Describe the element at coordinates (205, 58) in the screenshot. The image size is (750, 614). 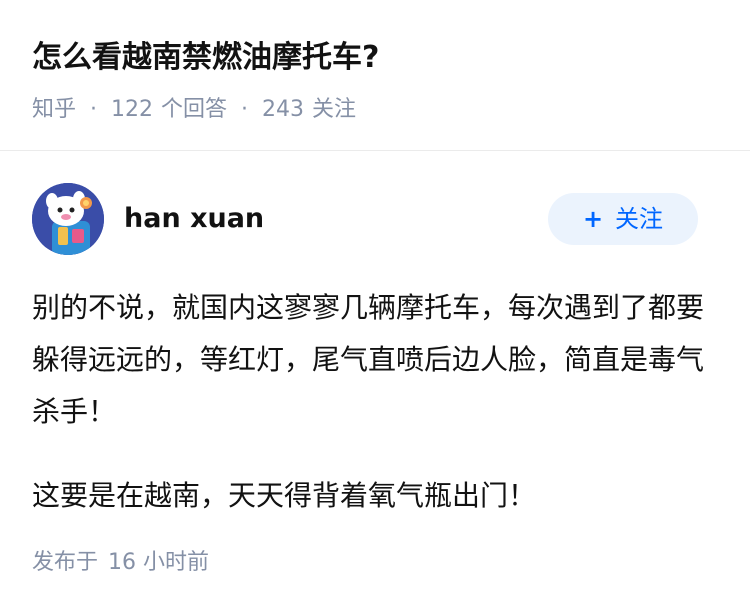
I see `question-title: 怎么看越南禁燃油摩托车?` at that location.